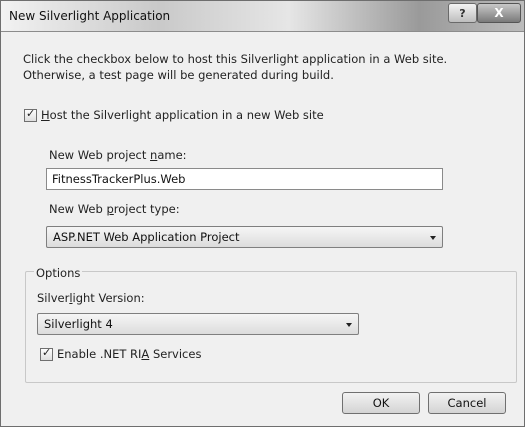 Image resolution: width=525 pixels, height=427 pixels. What do you see at coordinates (118, 155) in the screenshot?
I see `project-name-label: New Web project name:` at bounding box center [118, 155].